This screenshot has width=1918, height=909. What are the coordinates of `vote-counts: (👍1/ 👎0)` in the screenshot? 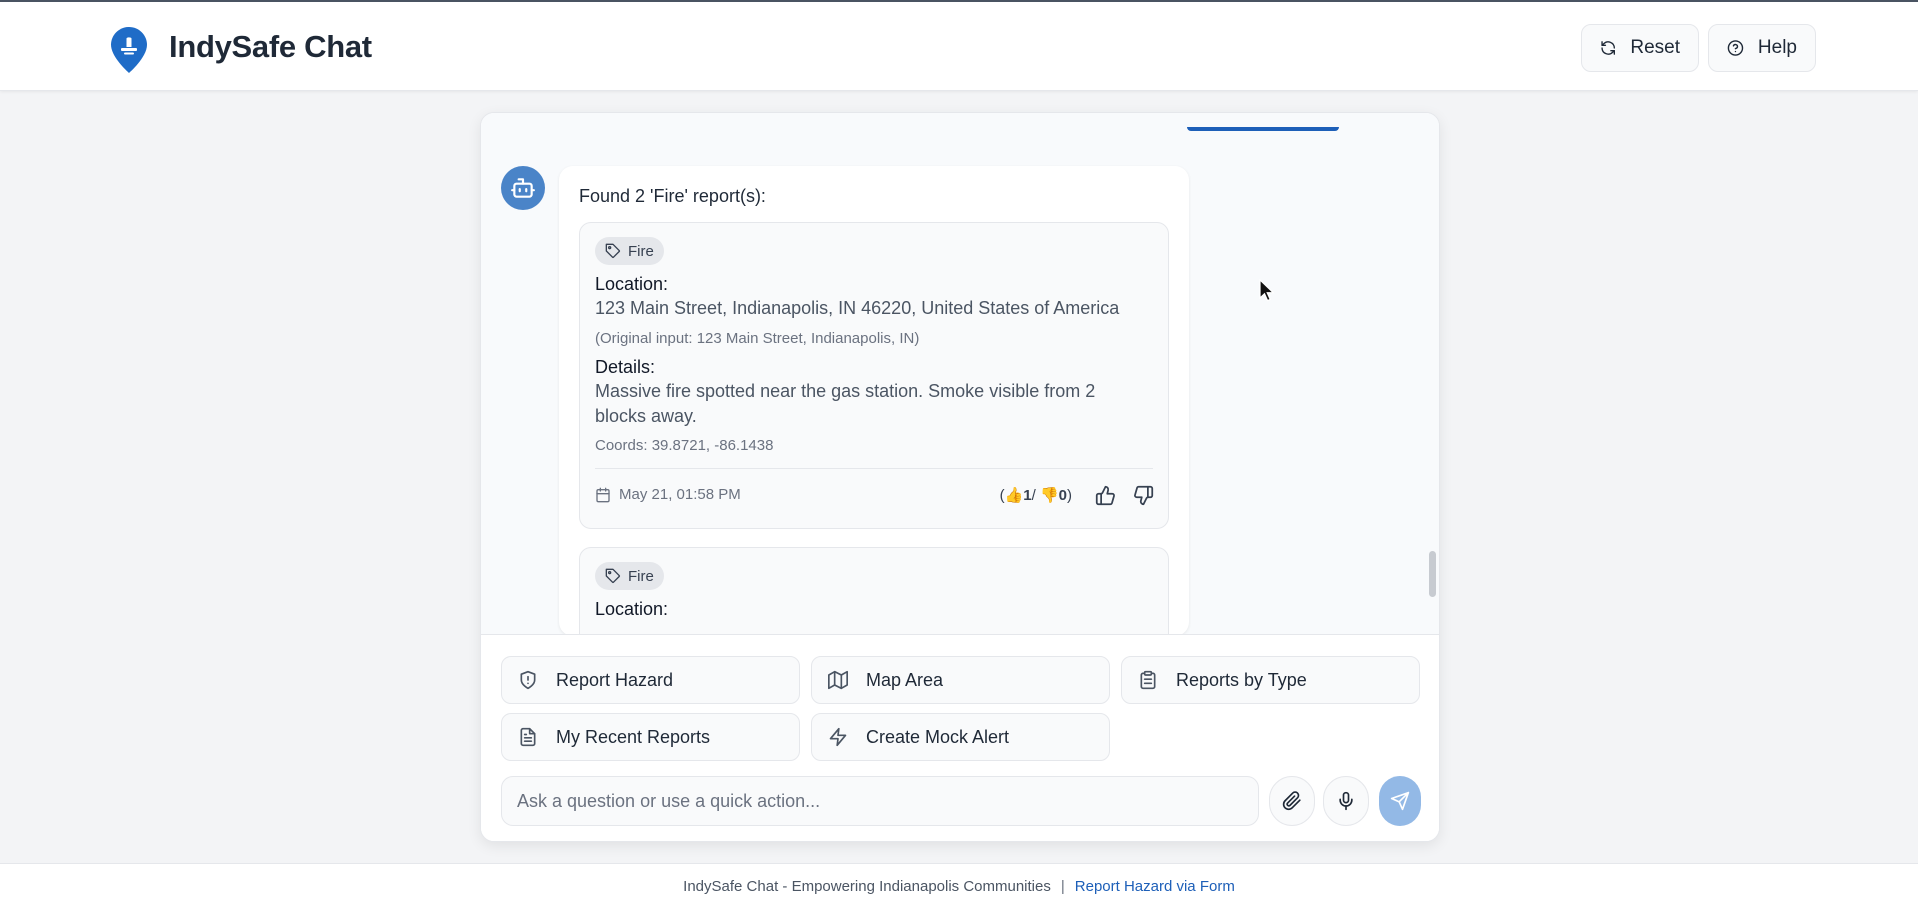 It's located at (1036, 495).